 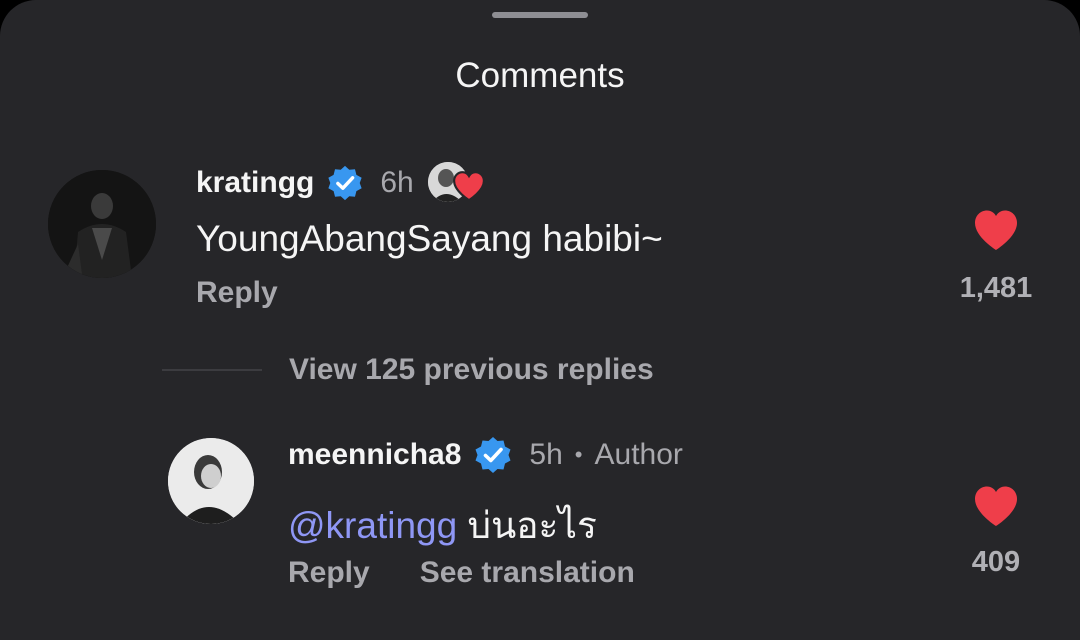 I want to click on sheet-title: Comments, so click(x=540, y=75).